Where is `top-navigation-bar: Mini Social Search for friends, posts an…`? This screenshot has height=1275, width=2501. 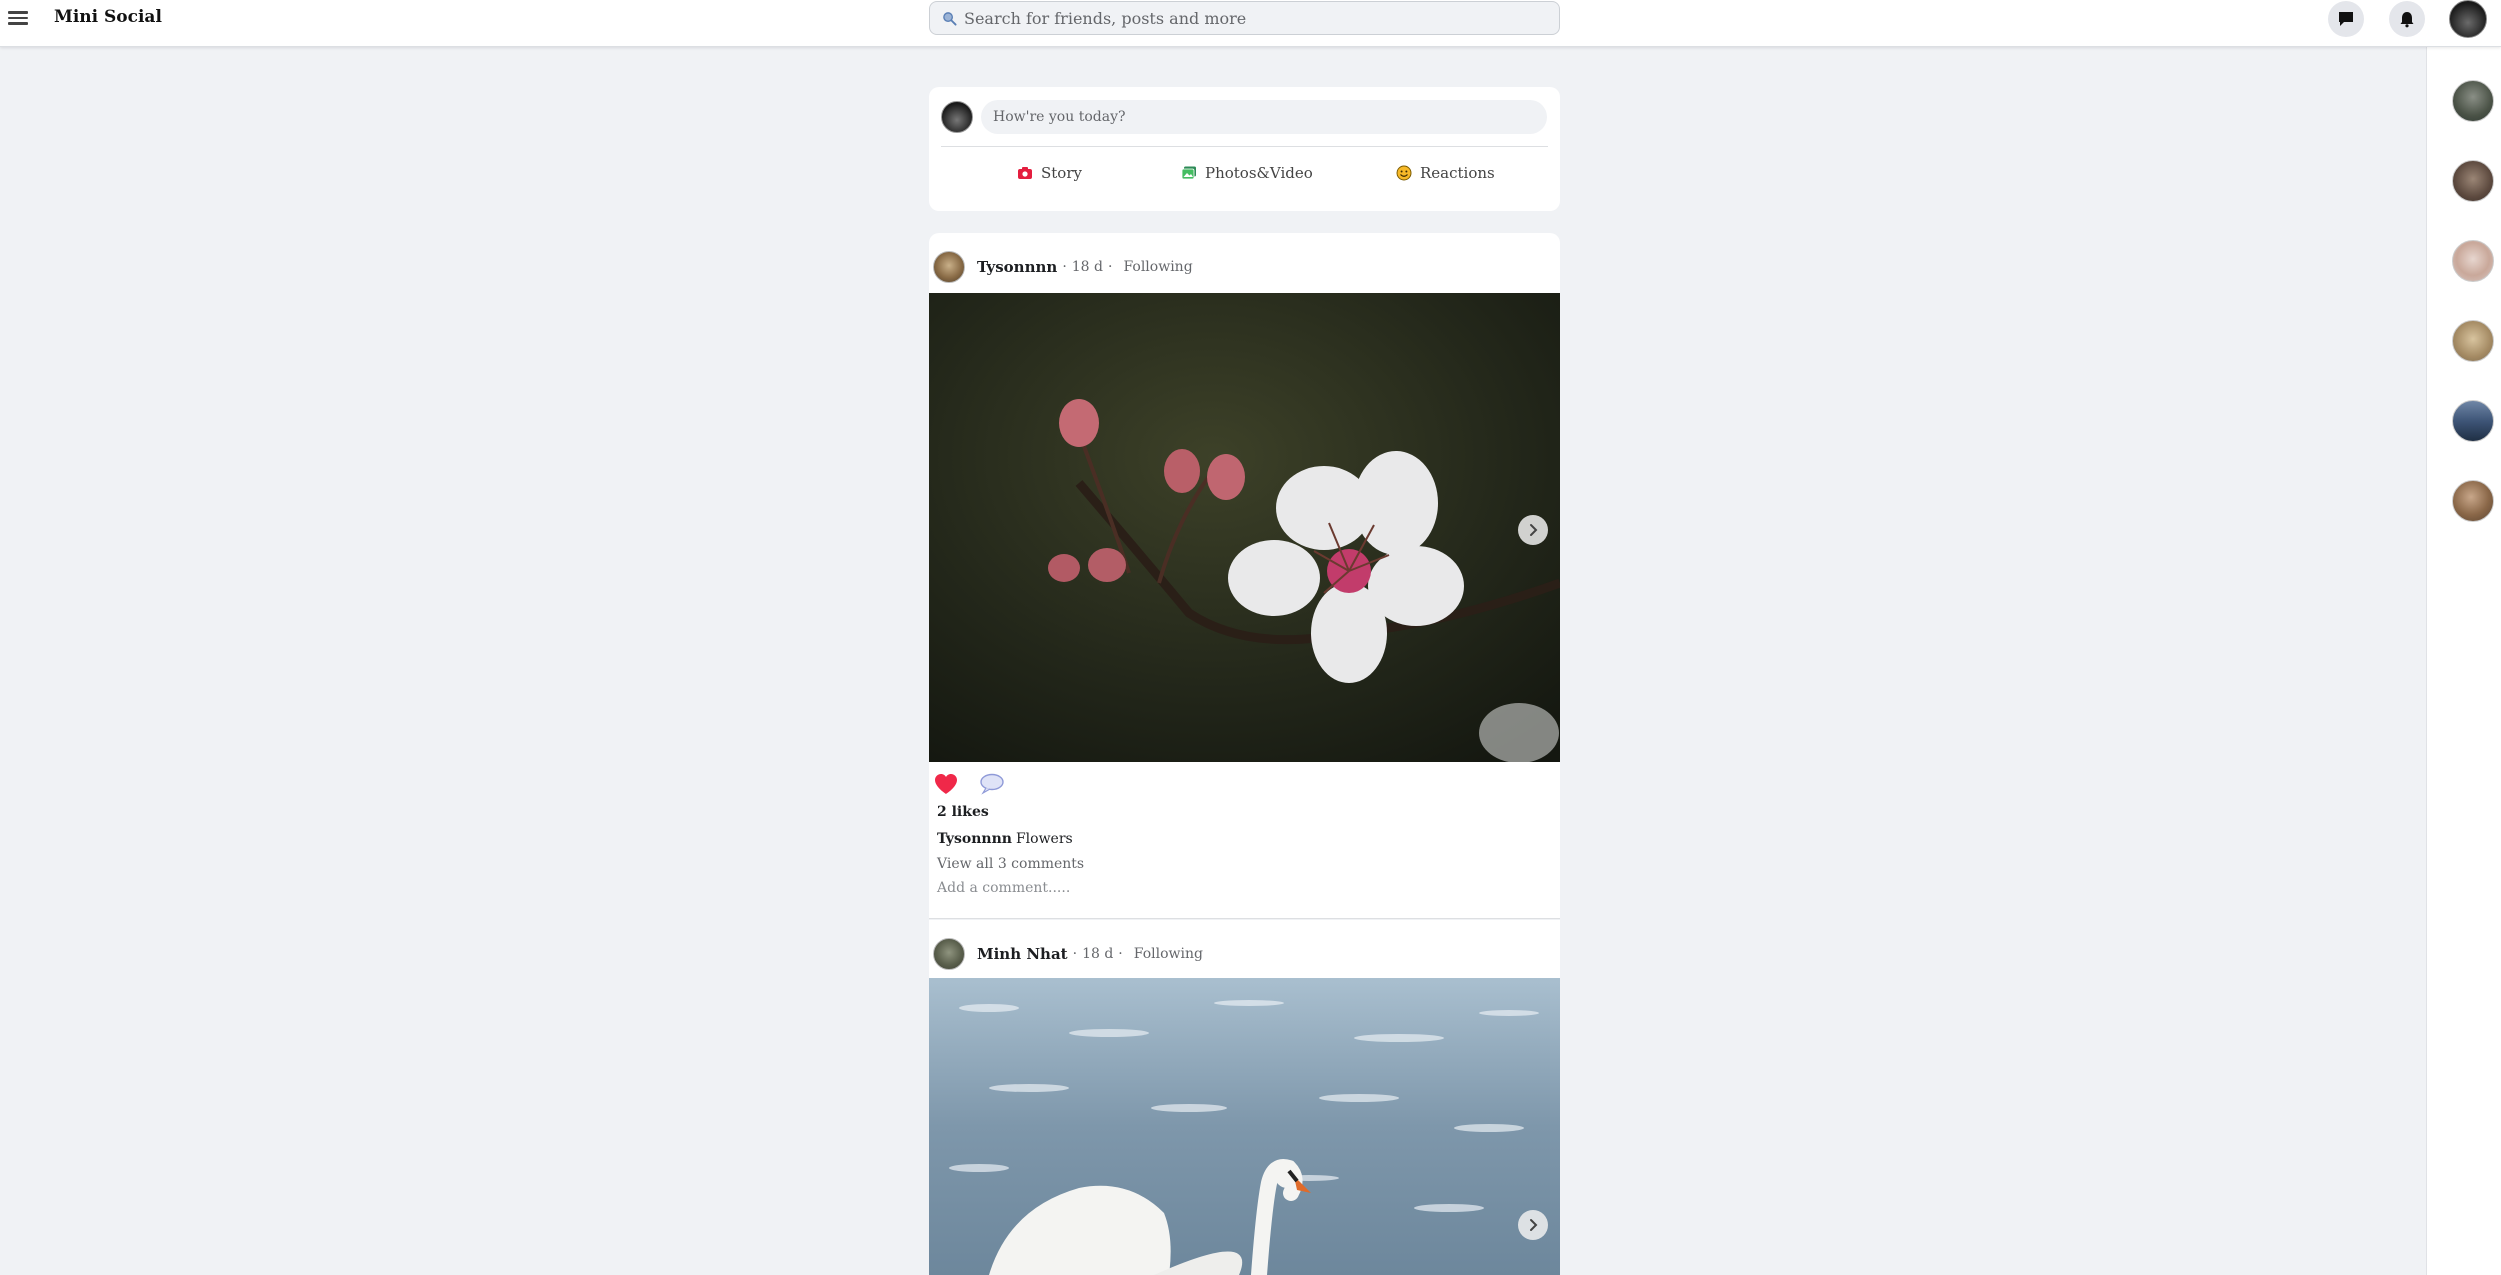
top-navigation-bar: Mini Social Search for friends, posts an… is located at coordinates (1250, 23).